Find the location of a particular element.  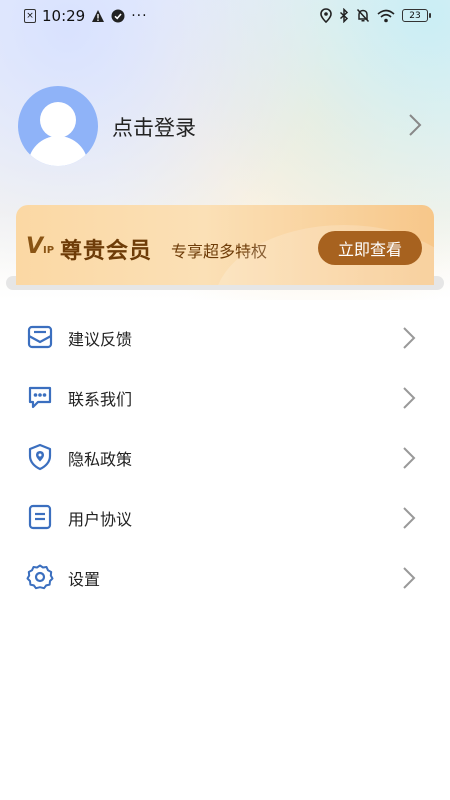

chat-bubble-icon is located at coordinates (40, 397).